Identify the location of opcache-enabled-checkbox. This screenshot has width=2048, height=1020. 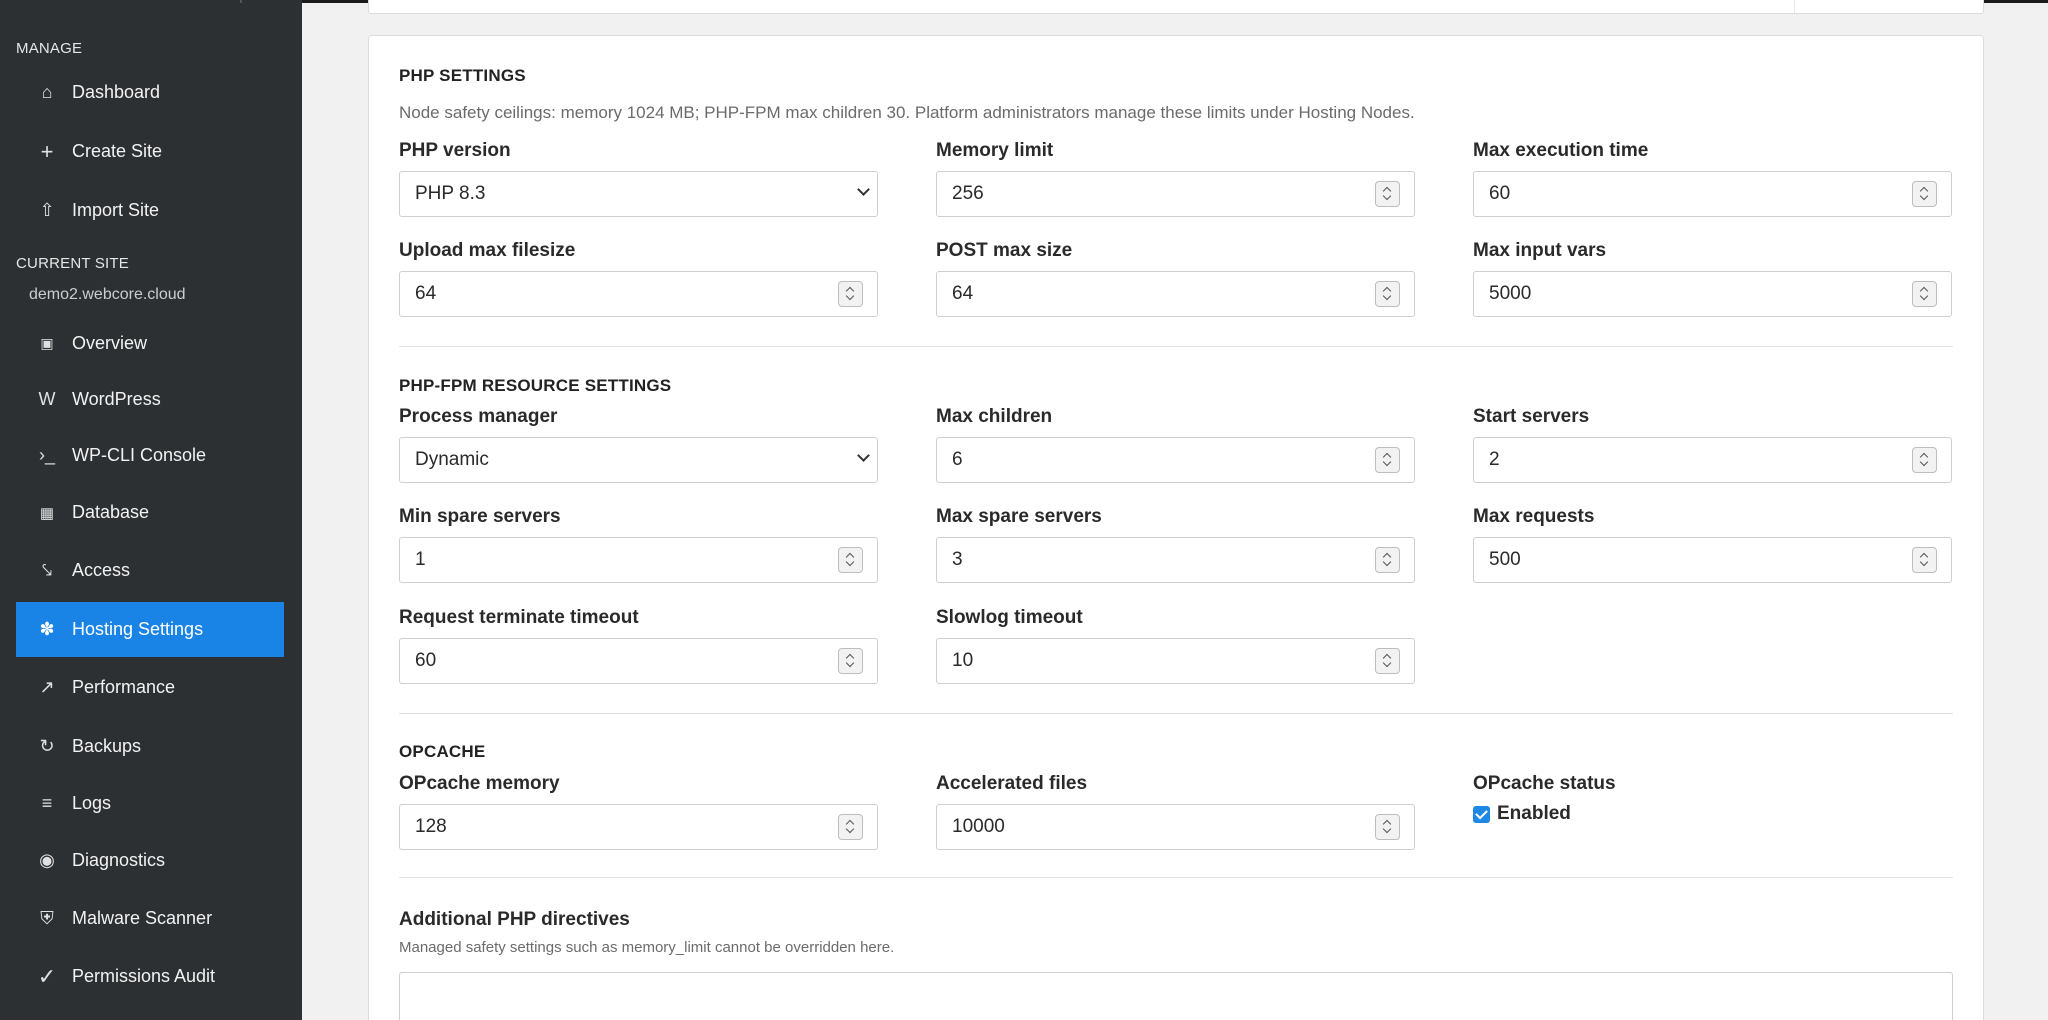
(1481, 814).